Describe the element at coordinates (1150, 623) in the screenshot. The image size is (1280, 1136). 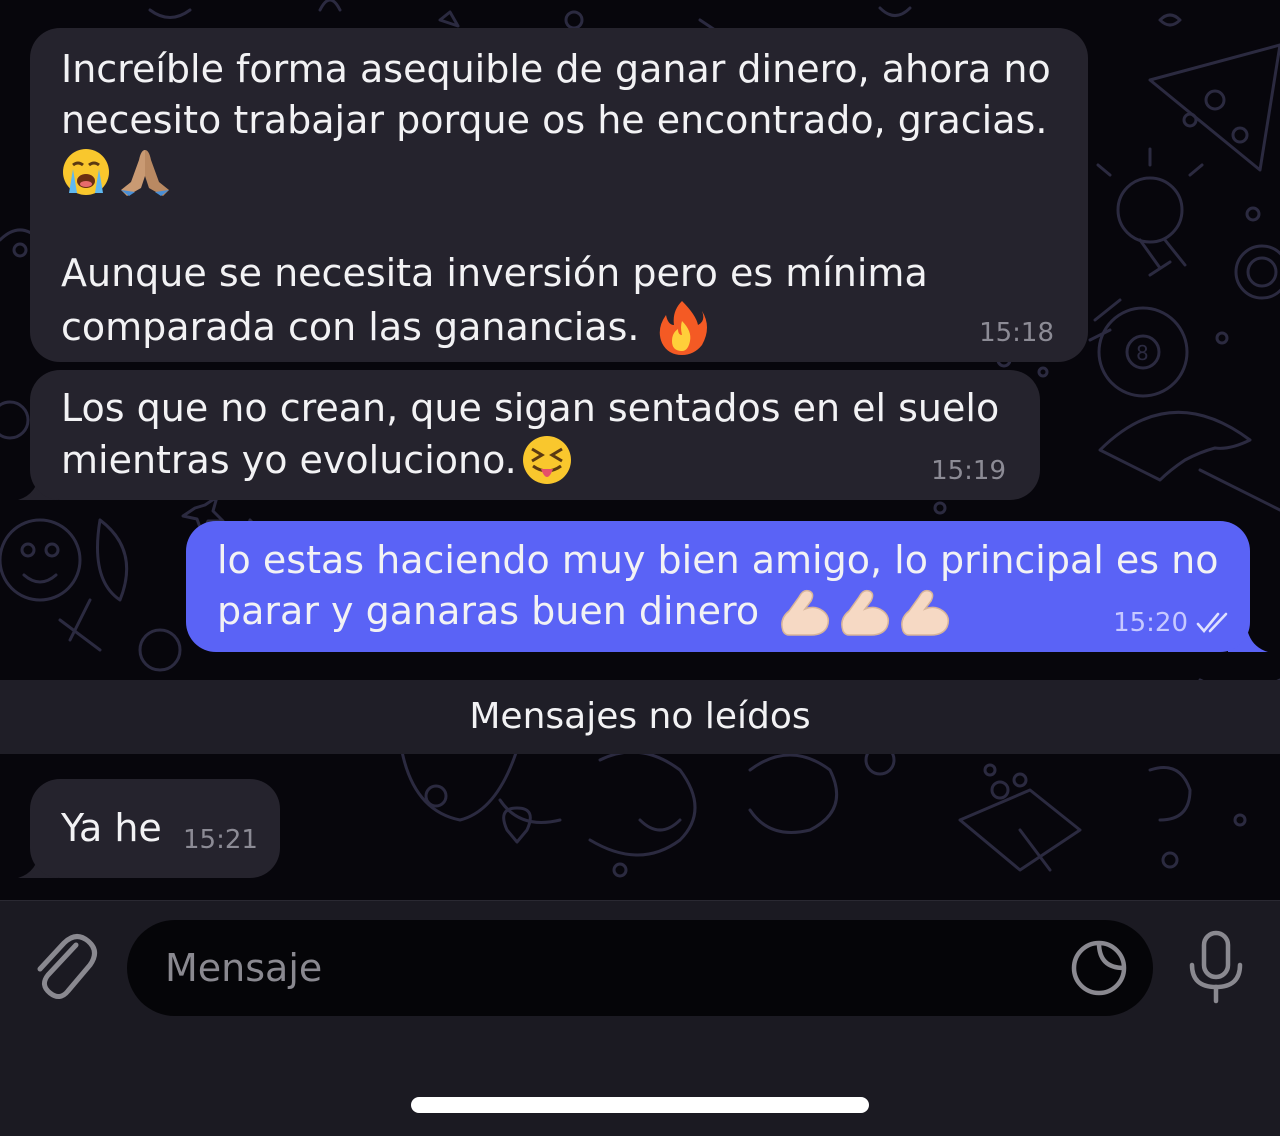
I see `message-time: 15:20` at that location.